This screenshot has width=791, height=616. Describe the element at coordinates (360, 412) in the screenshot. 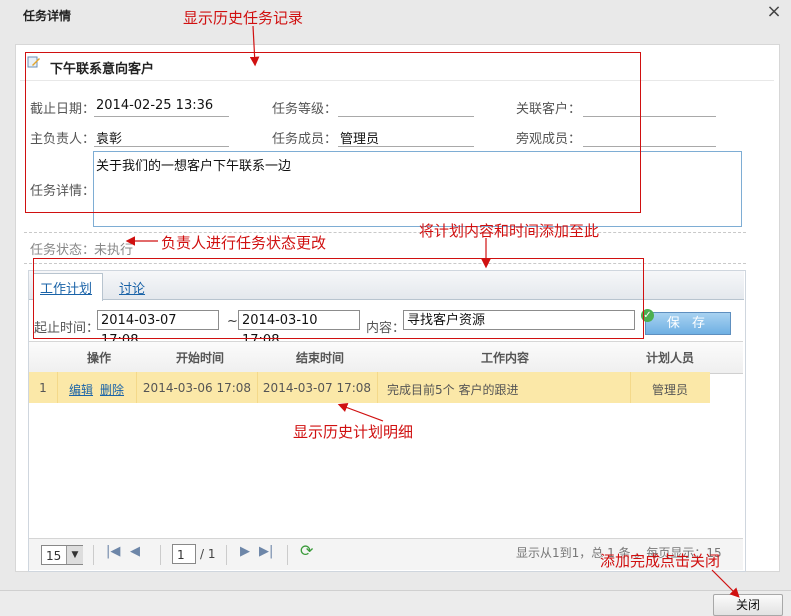

I see `arrow-history-plan` at that location.